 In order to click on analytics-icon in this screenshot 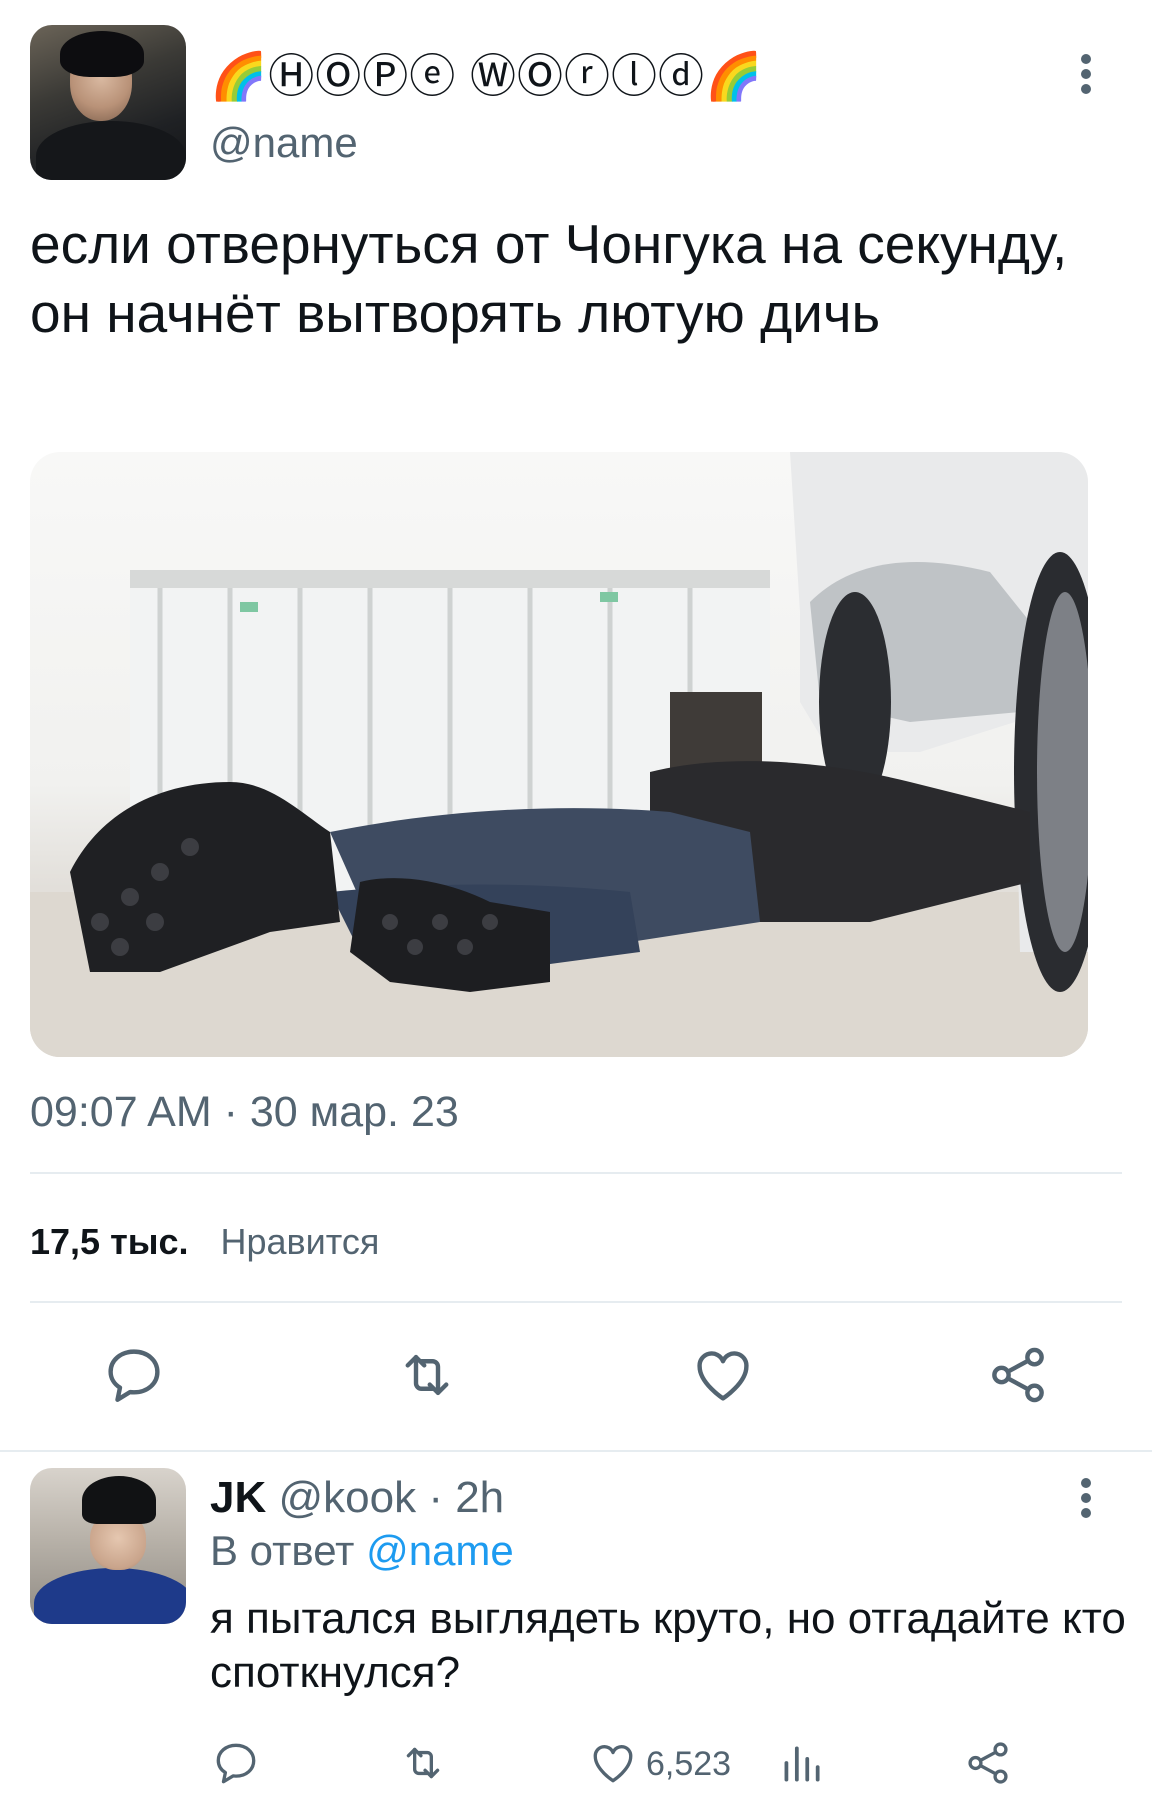, I will do `click(801, 1763)`.